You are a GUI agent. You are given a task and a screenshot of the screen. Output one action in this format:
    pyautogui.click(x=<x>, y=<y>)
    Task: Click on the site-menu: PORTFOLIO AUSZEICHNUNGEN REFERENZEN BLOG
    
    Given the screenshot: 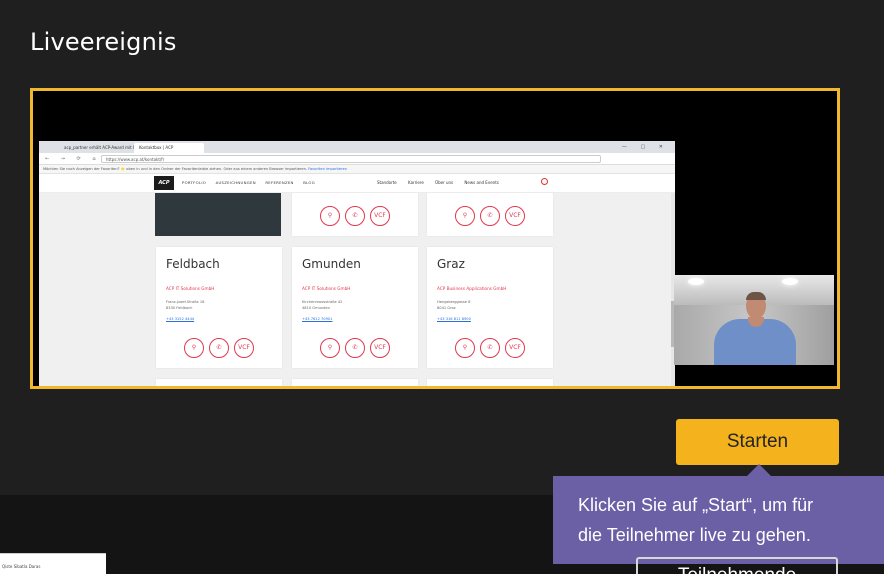 What is the action you would take?
    pyautogui.click(x=252, y=182)
    